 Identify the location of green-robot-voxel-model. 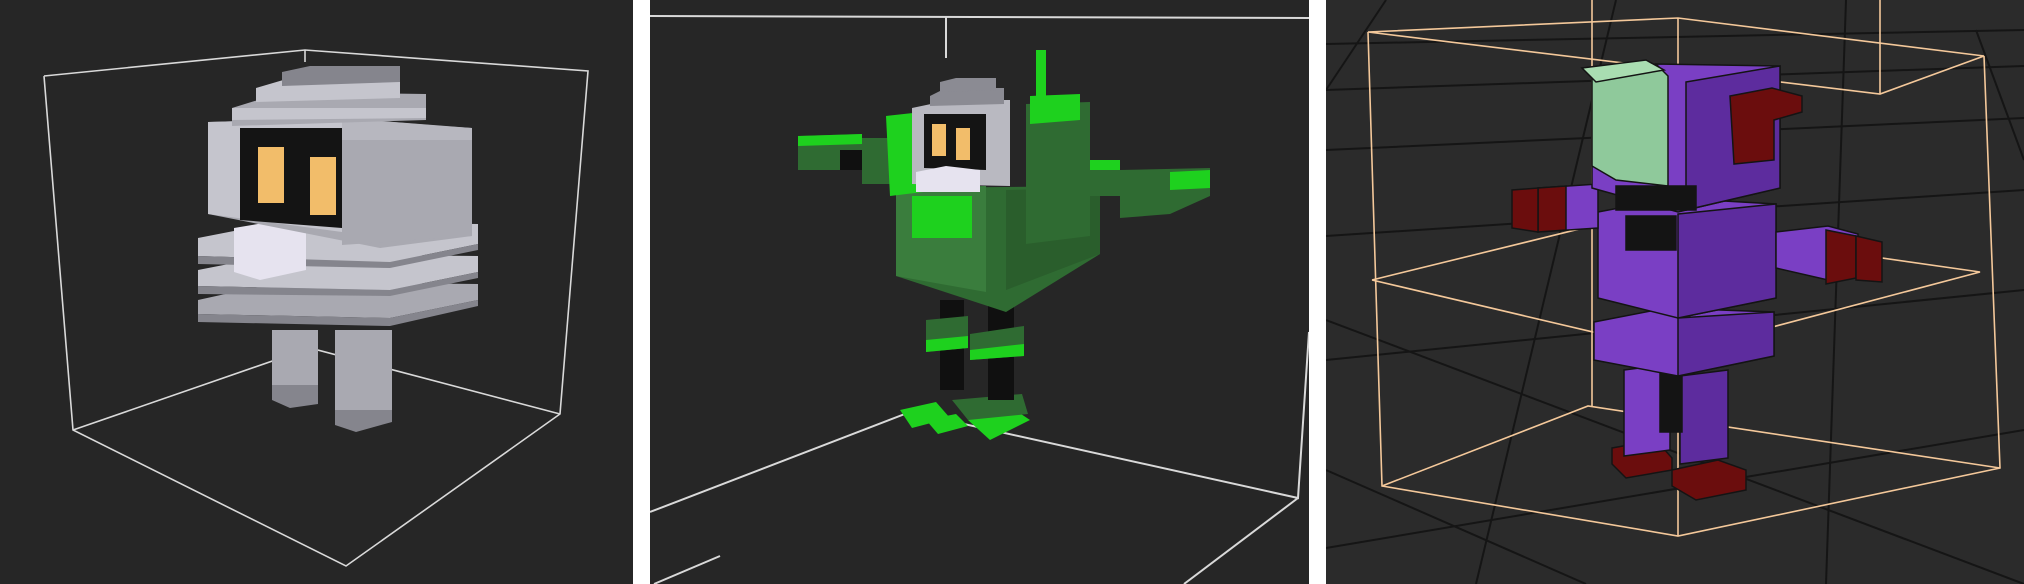
(1004, 245).